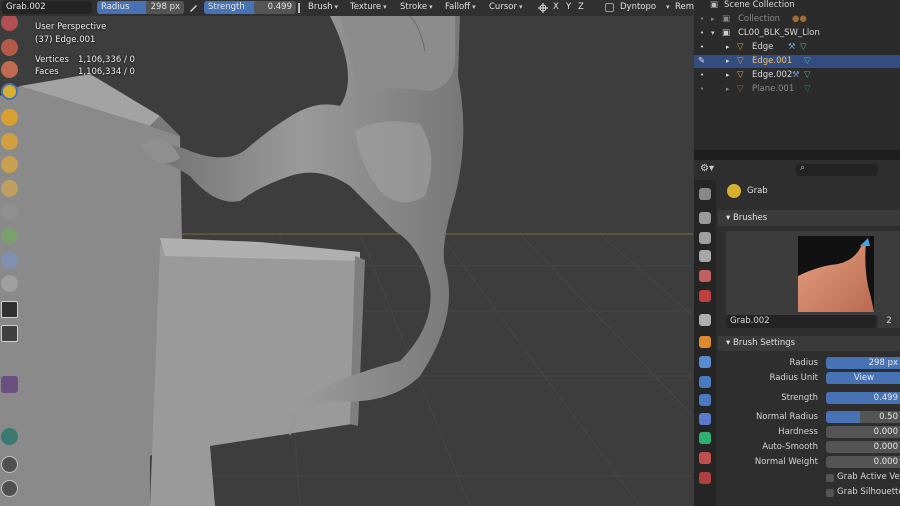 The height and width of the screenshot is (506, 900). What do you see at coordinates (193, 8) in the screenshot?
I see `pen-pressure-icon` at bounding box center [193, 8].